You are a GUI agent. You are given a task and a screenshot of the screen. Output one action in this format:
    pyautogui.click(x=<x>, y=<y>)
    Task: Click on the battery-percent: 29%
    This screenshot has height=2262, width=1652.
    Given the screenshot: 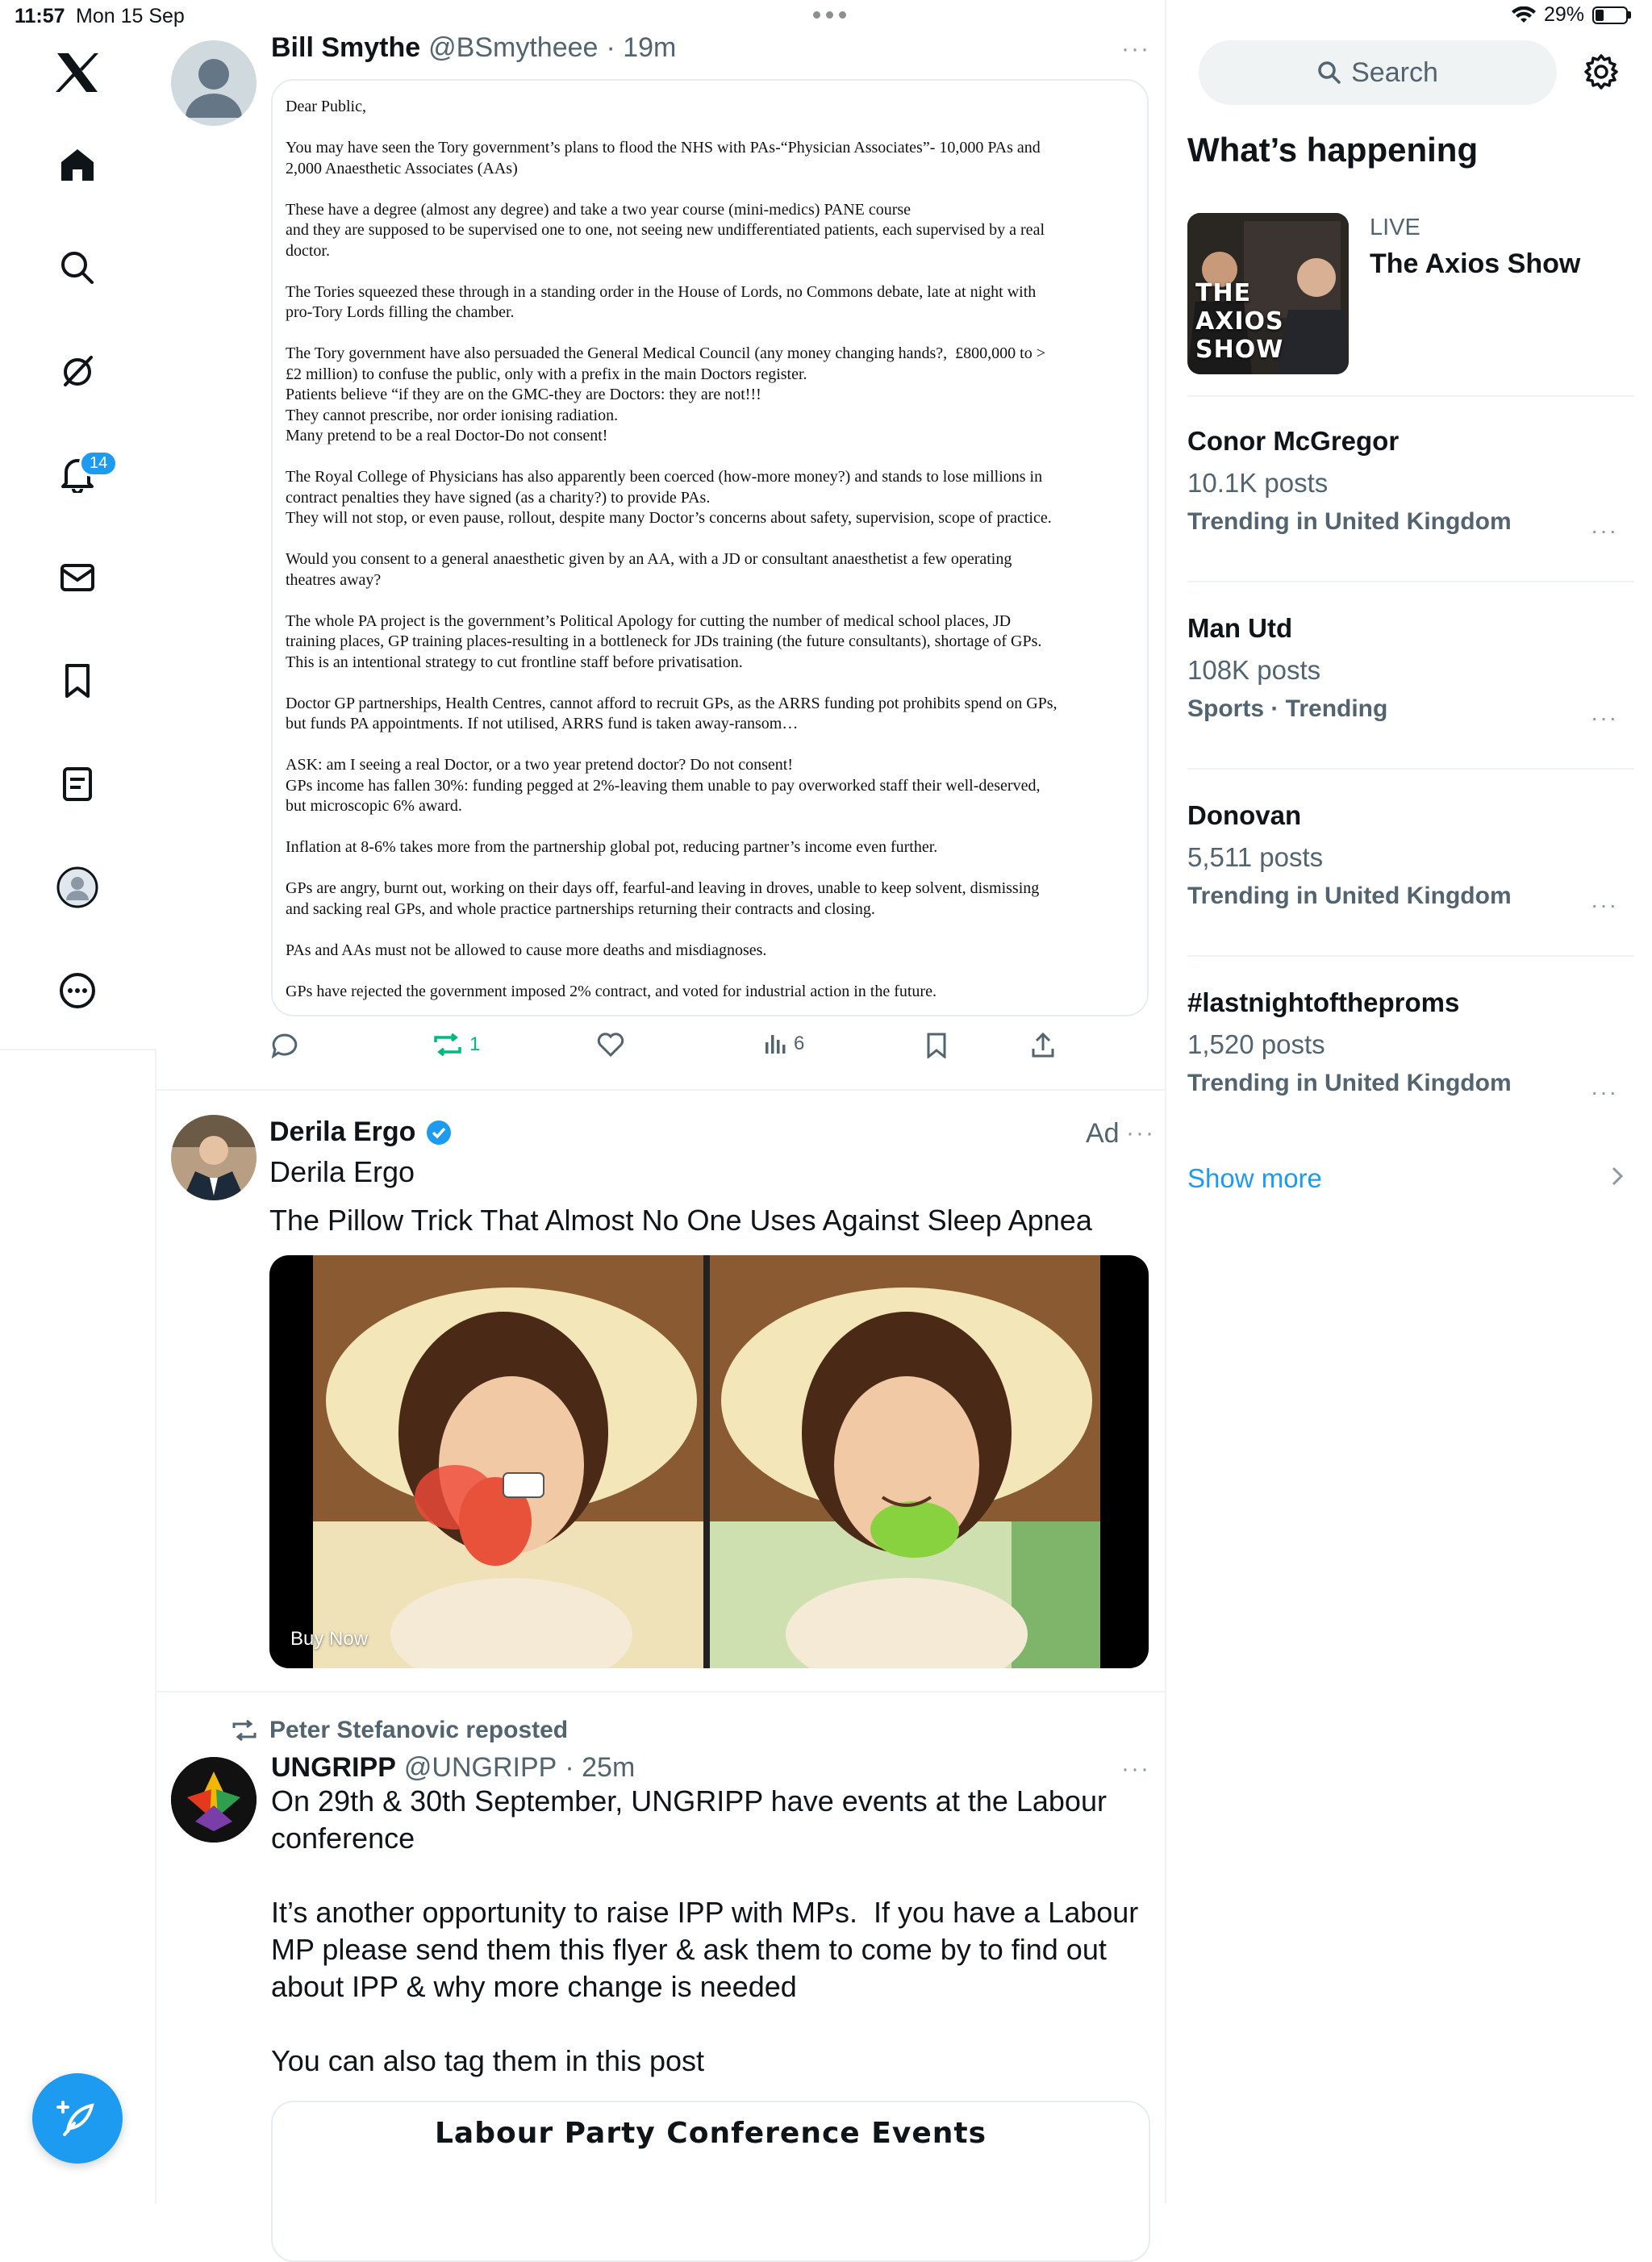 What is the action you would take?
    pyautogui.click(x=1564, y=14)
    